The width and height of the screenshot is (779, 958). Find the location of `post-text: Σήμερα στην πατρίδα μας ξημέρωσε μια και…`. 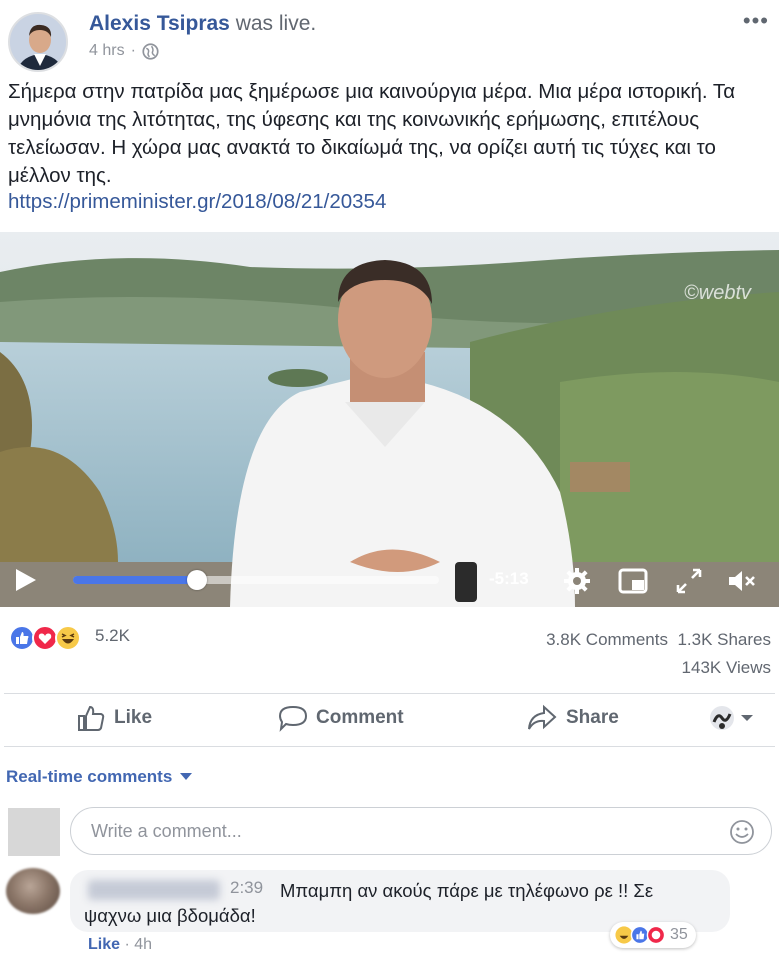

post-text: Σήμερα στην πατρίδα μας ξημέρωσε μια και… is located at coordinates (372, 133).